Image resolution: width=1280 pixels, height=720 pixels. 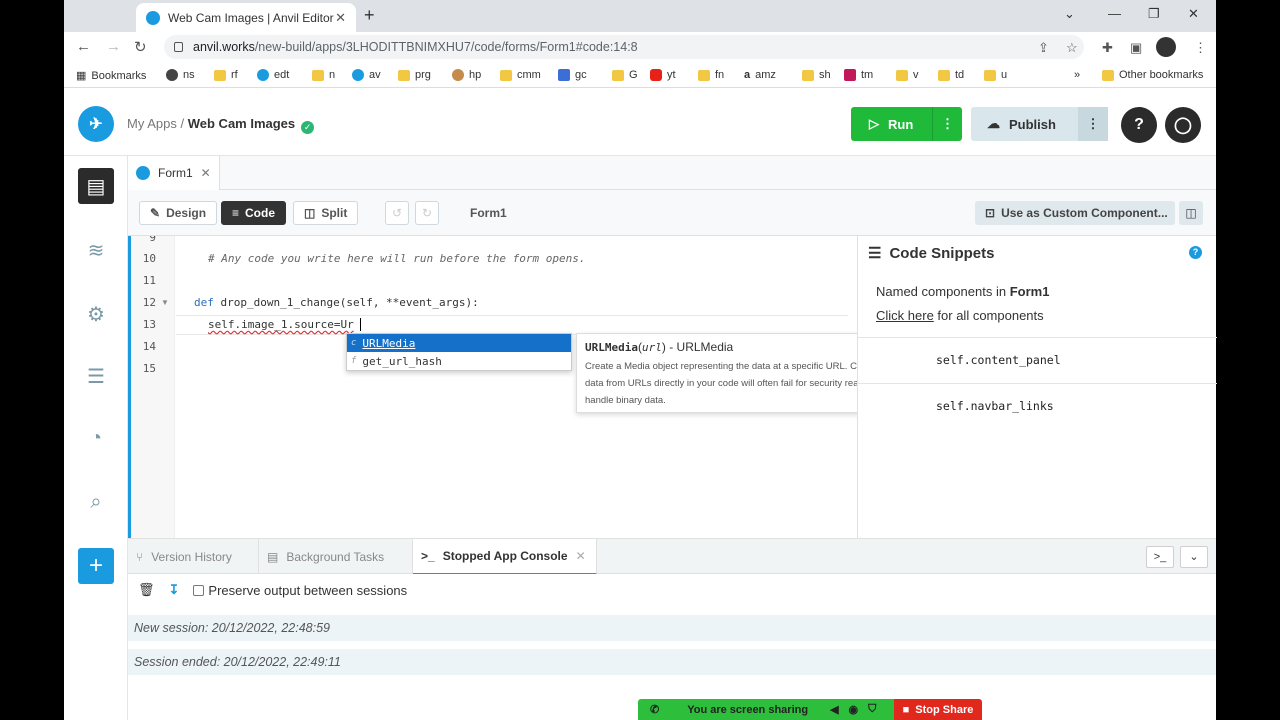 I want to click on bookmark-item: n, so click(x=323, y=75).